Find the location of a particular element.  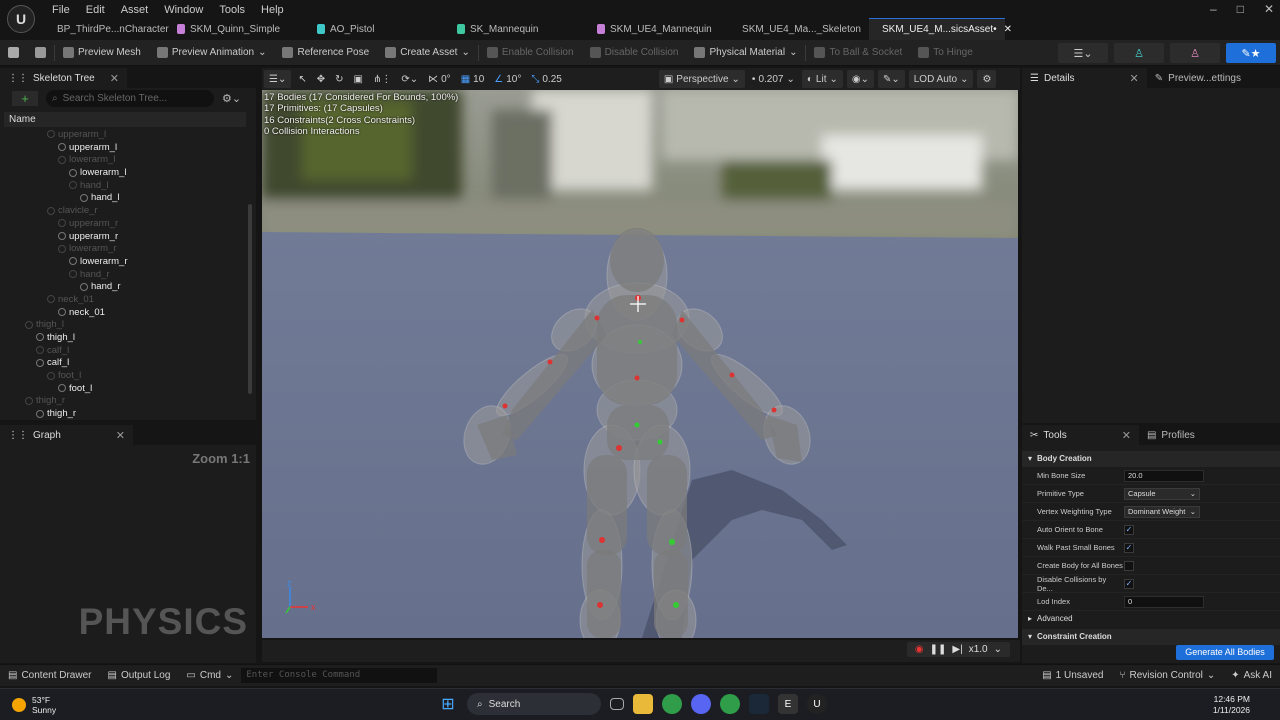

menu-tools: Tools is located at coordinates (232, 10).